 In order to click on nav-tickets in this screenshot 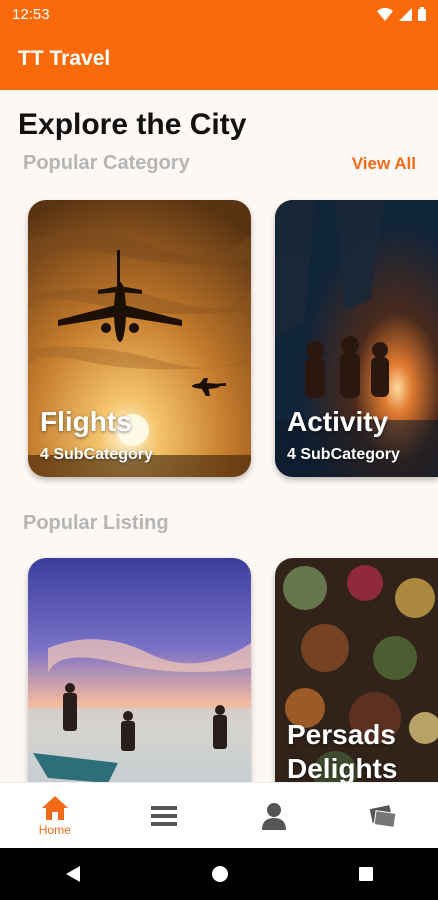, I will do `click(383, 816)`.